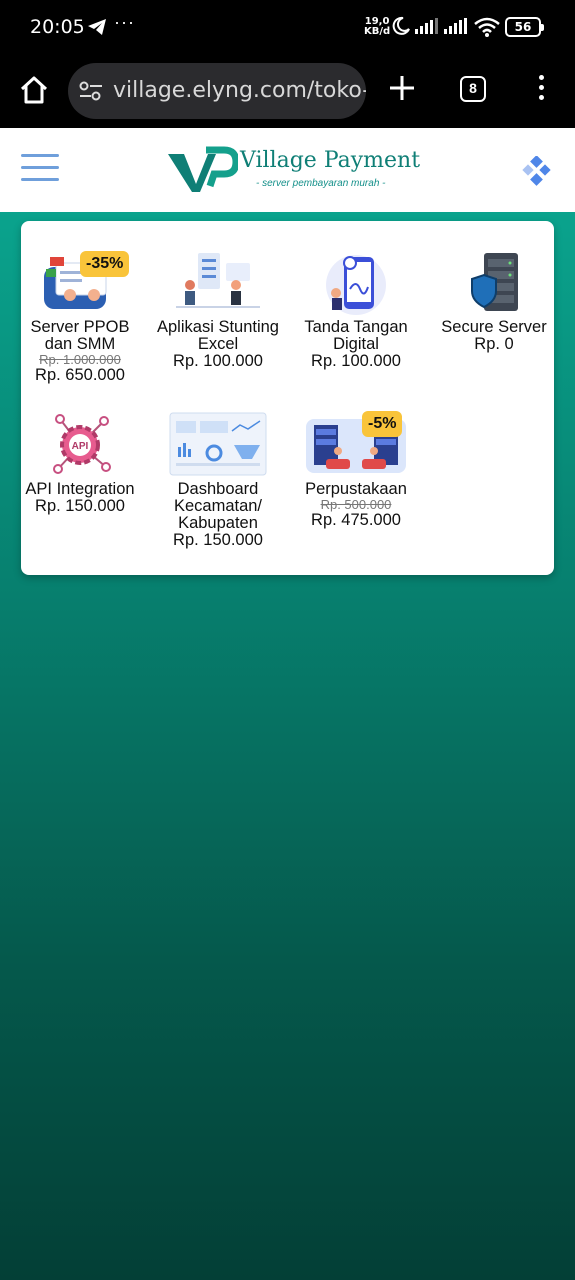 The width and height of the screenshot is (575, 1280). I want to click on address-bar: village.elyng.com/toko-i, so click(217, 91).